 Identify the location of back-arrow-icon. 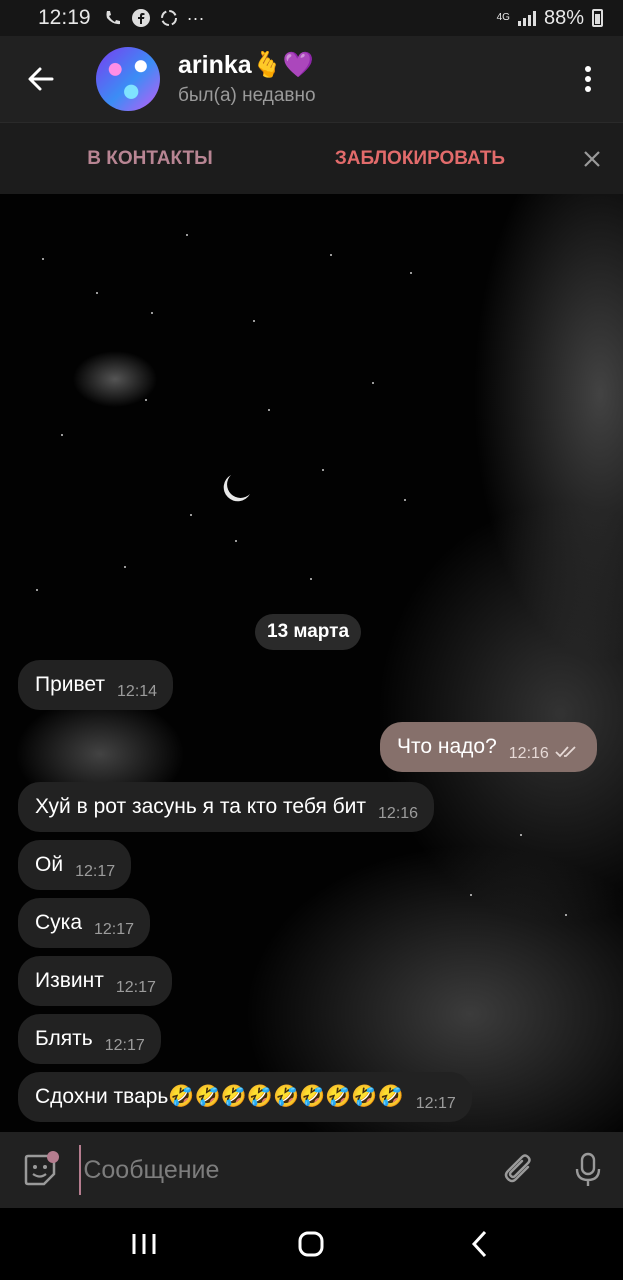
(41, 79).